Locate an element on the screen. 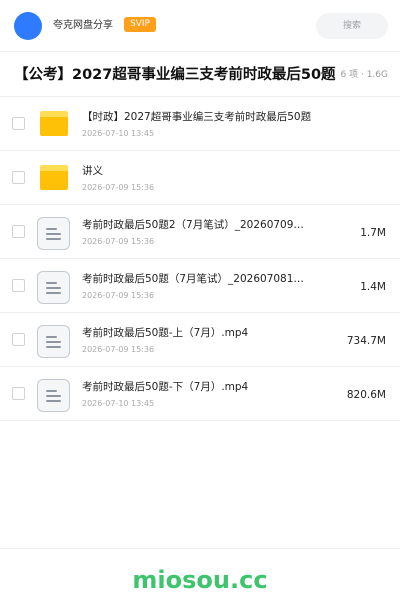 This screenshot has height=600, width=400. file-name: 考前时政最后50题-上（7月）.mp4 is located at coordinates (165, 333).